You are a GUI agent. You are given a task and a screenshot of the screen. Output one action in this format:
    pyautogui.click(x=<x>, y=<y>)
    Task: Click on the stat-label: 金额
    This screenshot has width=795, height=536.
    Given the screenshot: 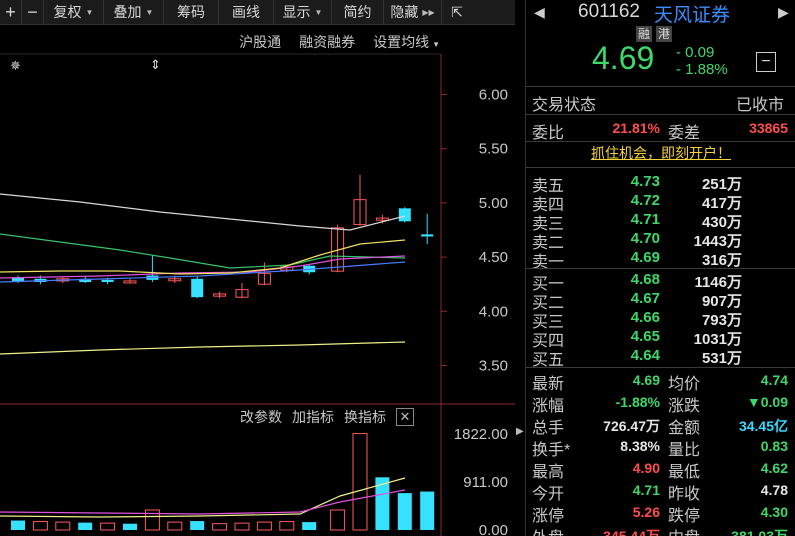 What is the action you would take?
    pyautogui.click(x=684, y=428)
    